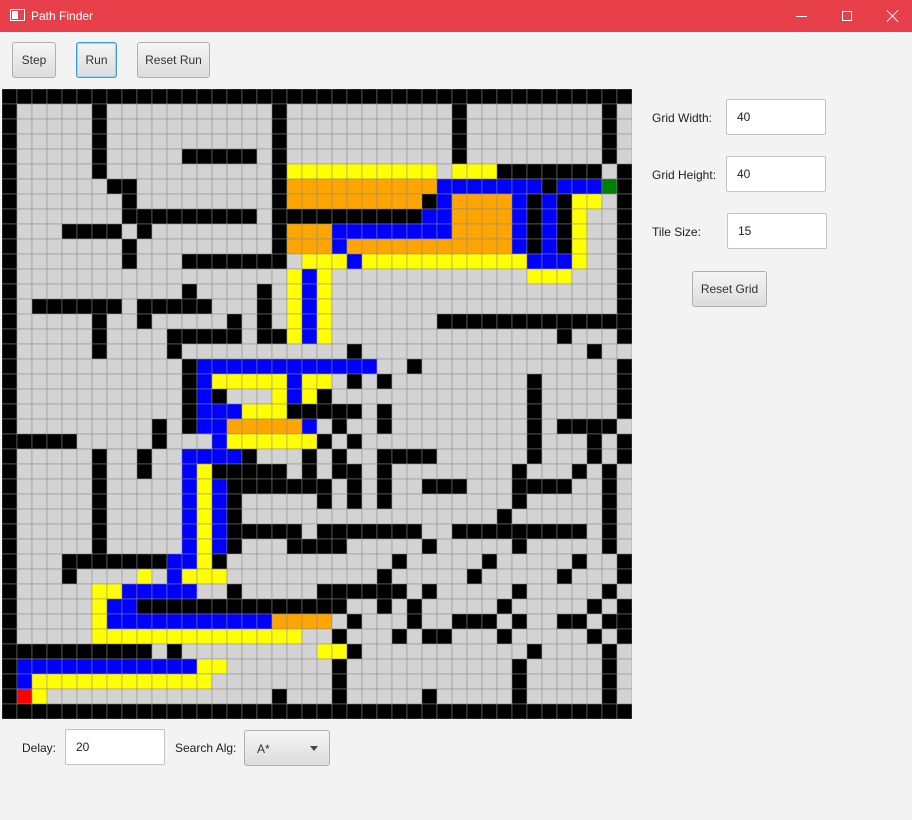 This screenshot has width=912, height=820. Describe the element at coordinates (354, 201) in the screenshot. I see `visited-tile` at that location.